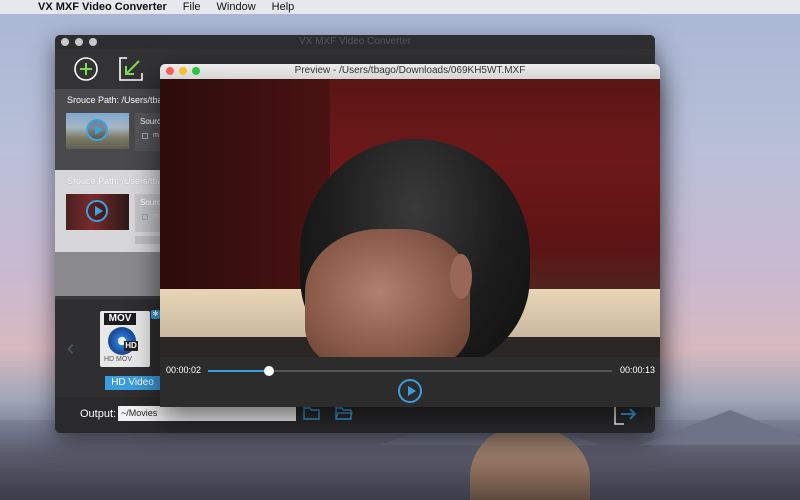 This screenshot has width=800, height=500. What do you see at coordinates (118, 359) in the screenshot?
I see `format-subtitle: HD MOV` at bounding box center [118, 359].